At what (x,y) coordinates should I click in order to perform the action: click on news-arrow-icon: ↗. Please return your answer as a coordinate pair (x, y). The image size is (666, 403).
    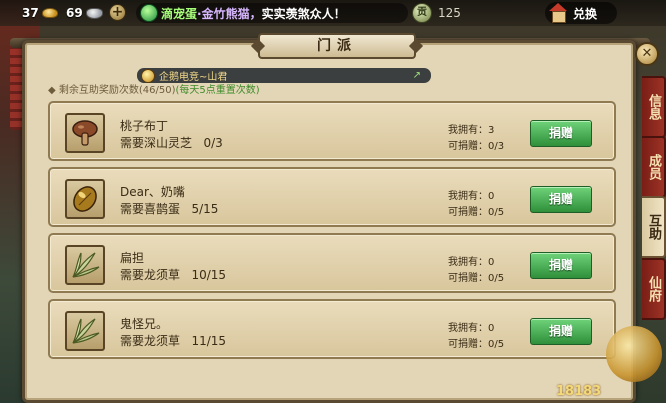
    Looking at the image, I should click on (416, 75).